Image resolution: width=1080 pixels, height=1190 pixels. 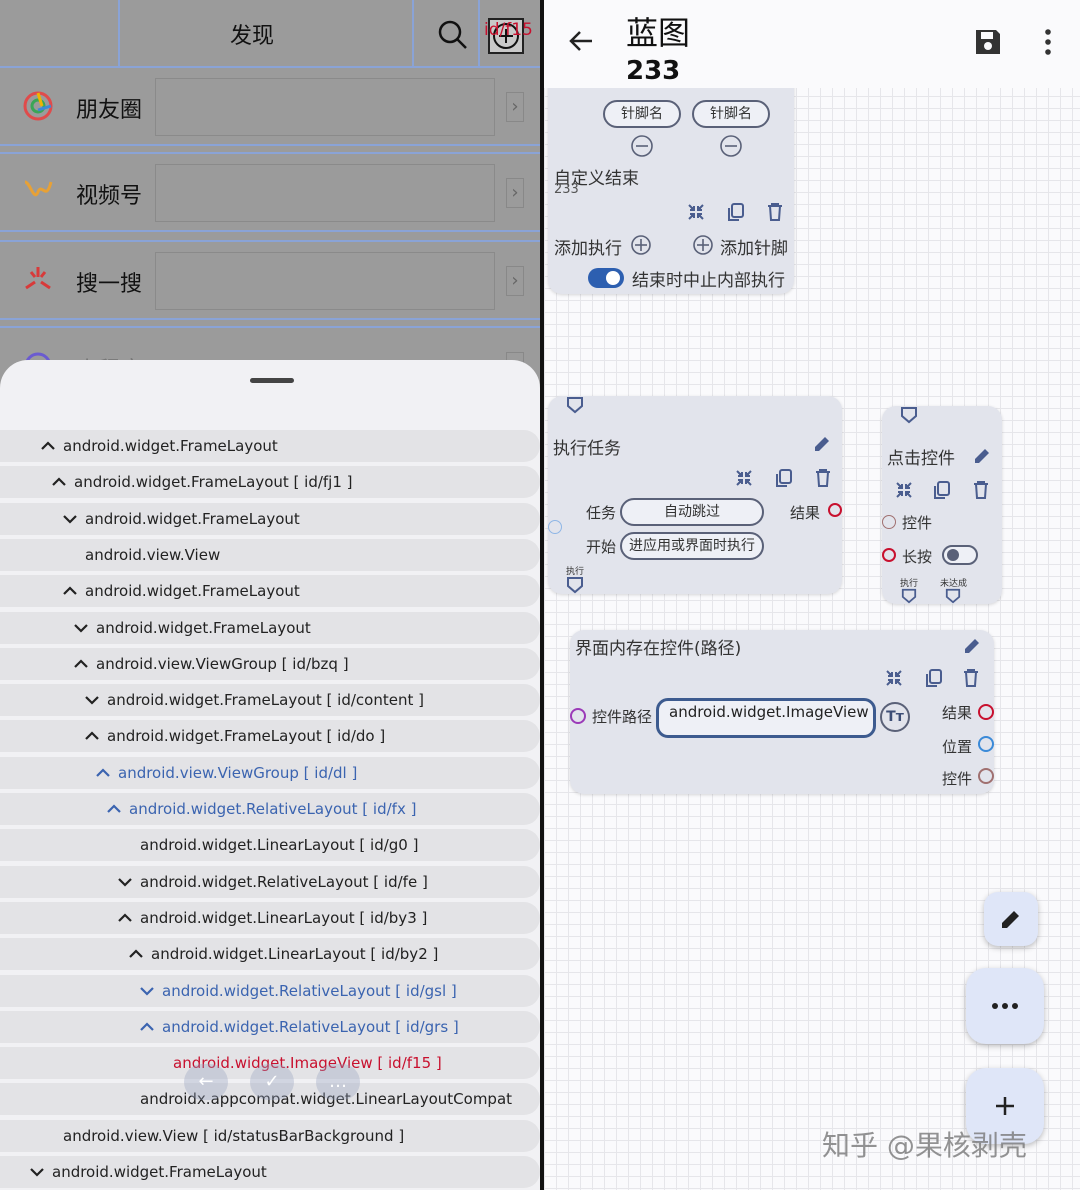 What do you see at coordinates (889, 555) in the screenshot?
I see `longpress-pin` at bounding box center [889, 555].